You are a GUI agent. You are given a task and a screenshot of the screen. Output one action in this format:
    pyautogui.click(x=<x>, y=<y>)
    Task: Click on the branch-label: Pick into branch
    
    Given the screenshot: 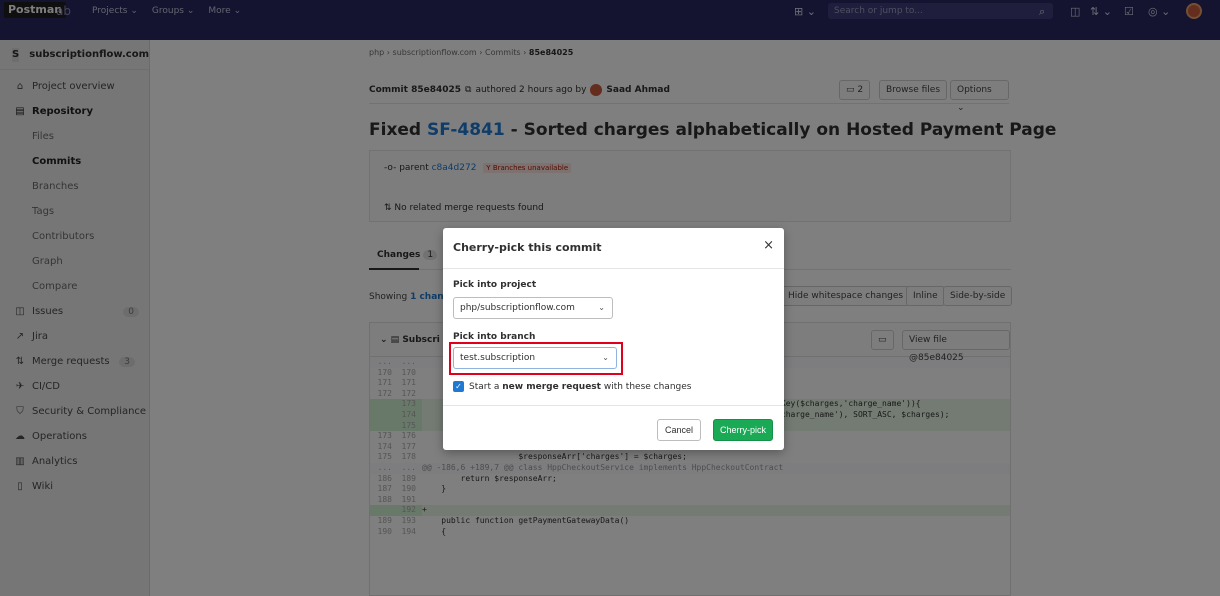 What is the action you would take?
    pyautogui.click(x=494, y=337)
    